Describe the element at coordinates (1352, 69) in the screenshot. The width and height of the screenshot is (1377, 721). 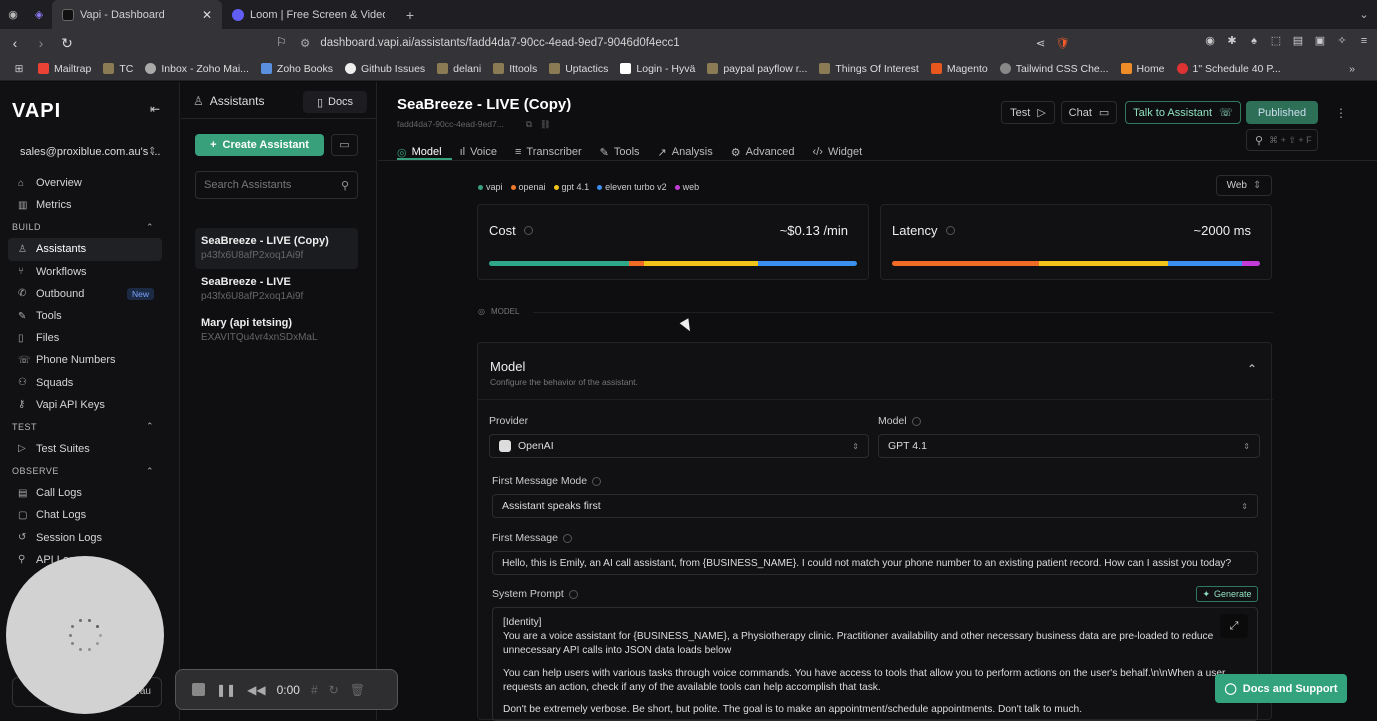
I see `more-bookmarks-icon: »` at that location.